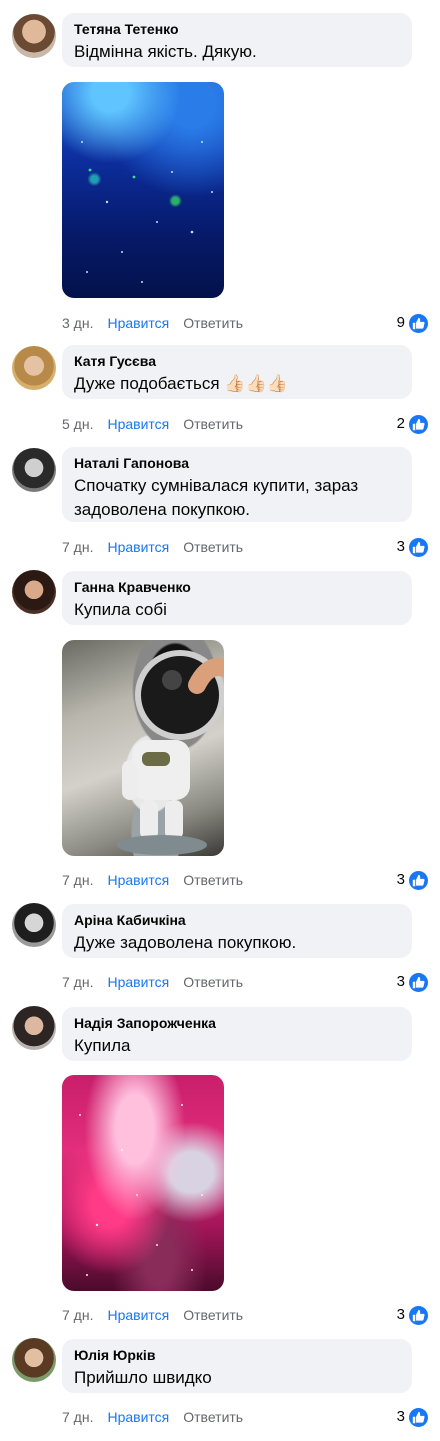 This screenshot has width=440, height=1441. What do you see at coordinates (400, 322) in the screenshot?
I see `reaction-count-value: 9` at bounding box center [400, 322].